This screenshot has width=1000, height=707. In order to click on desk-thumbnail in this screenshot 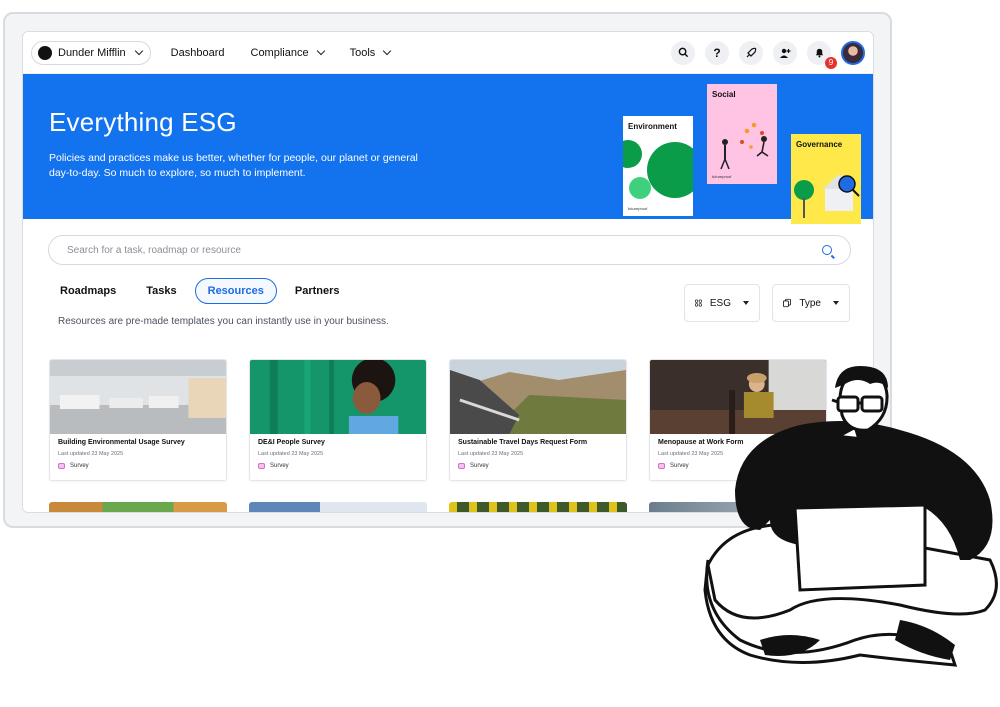, I will do `click(738, 397)`.